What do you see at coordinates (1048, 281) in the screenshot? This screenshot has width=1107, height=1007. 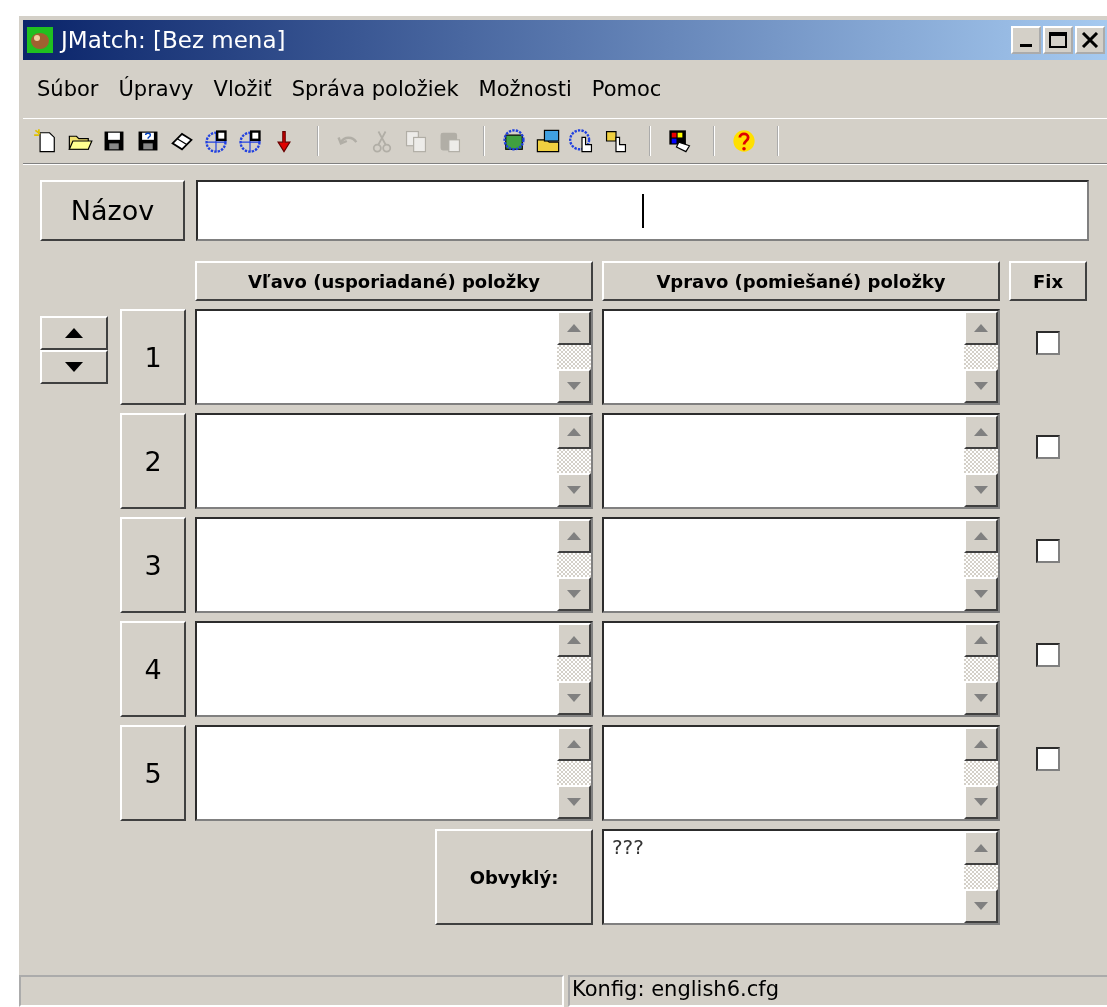 I see `column-header: Fix` at bounding box center [1048, 281].